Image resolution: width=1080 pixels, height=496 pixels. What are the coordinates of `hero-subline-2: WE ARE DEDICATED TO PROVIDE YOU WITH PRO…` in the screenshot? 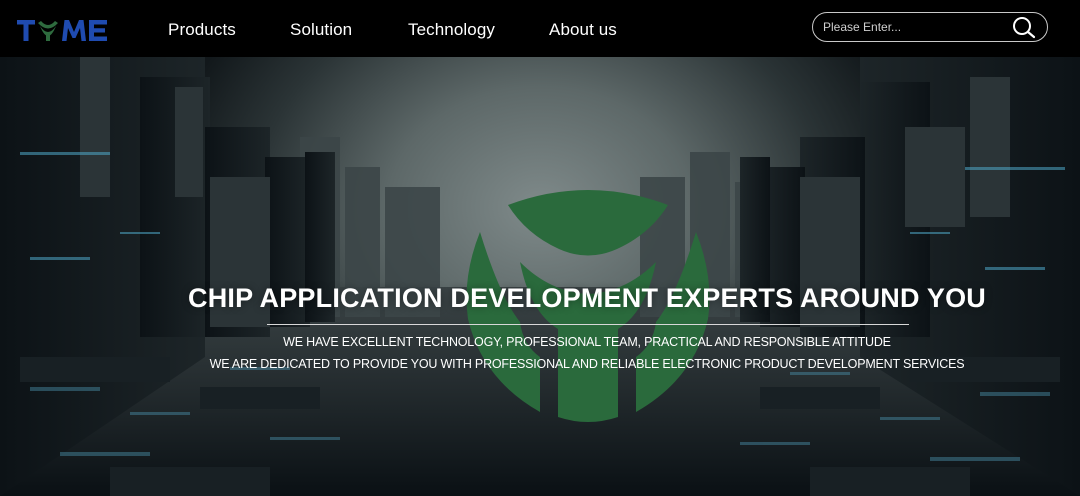 It's located at (587, 364).